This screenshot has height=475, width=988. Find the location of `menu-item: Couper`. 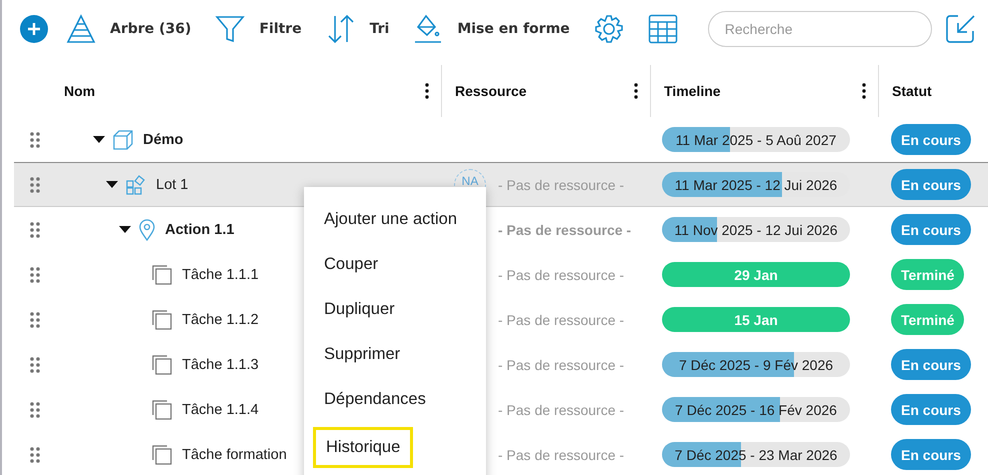

menu-item: Couper is located at coordinates (351, 258).